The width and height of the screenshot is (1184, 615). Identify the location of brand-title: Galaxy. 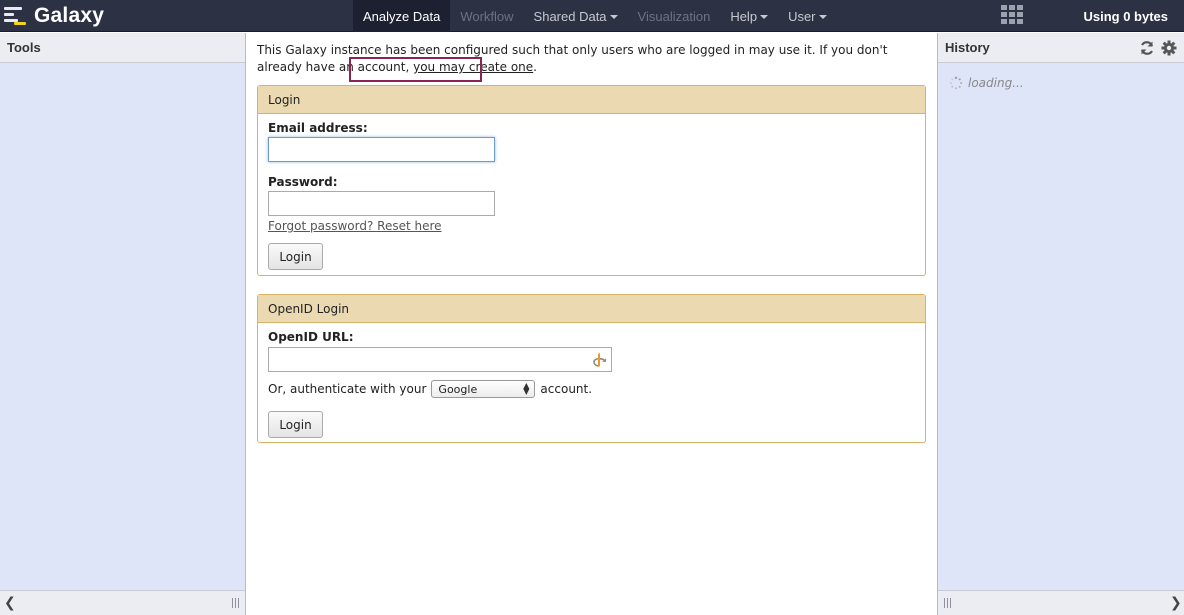
(69, 16).